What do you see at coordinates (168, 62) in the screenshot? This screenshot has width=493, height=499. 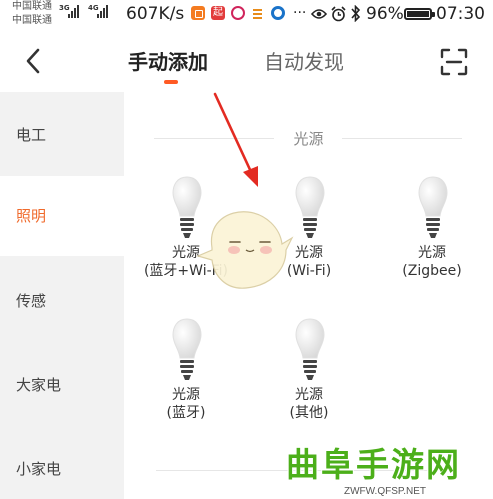 I see `tab-manual-add: 手动添加` at bounding box center [168, 62].